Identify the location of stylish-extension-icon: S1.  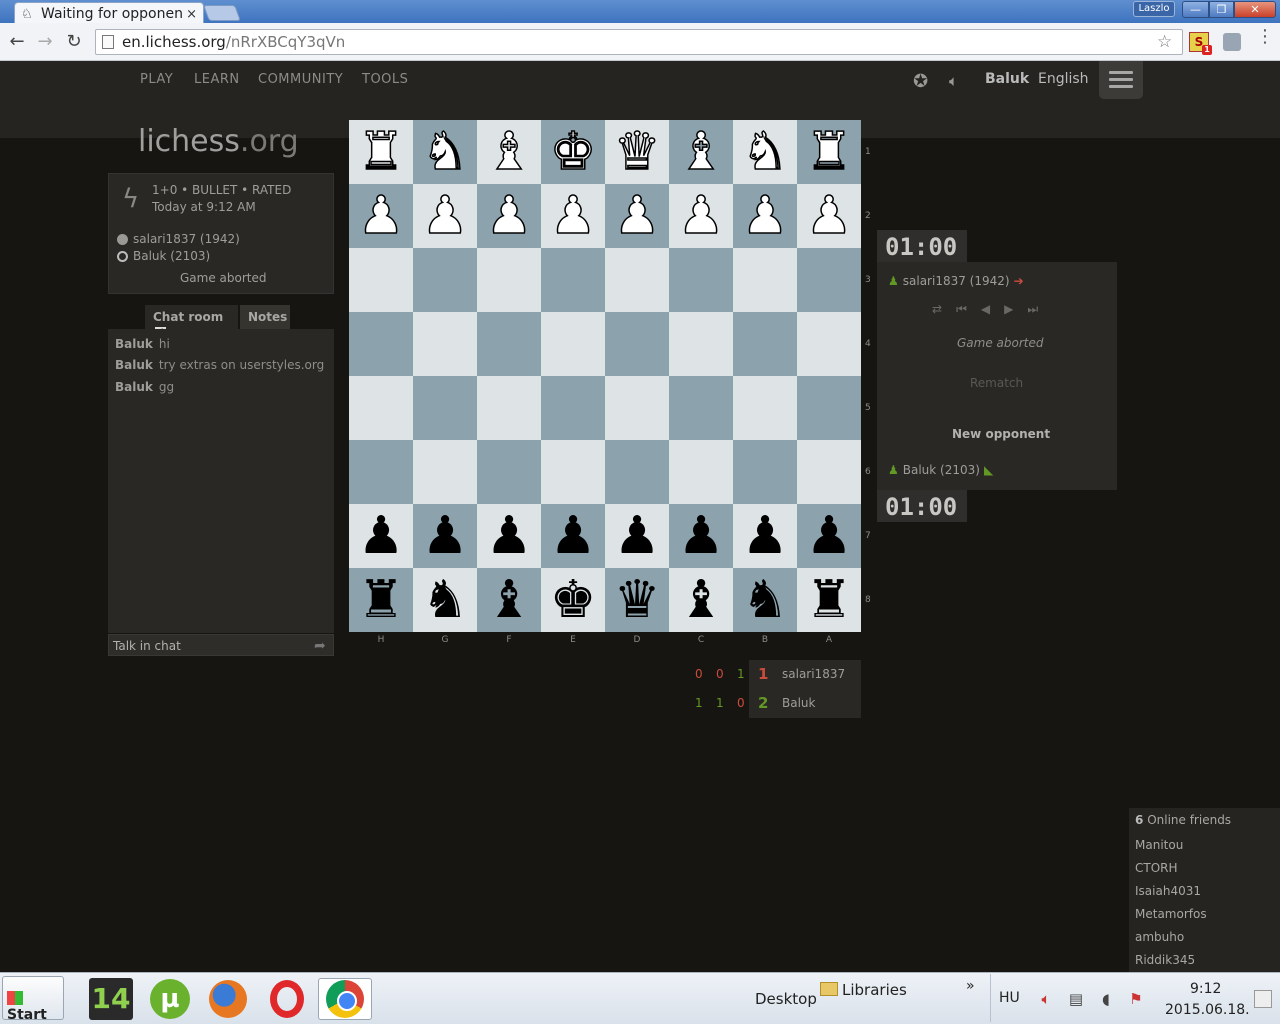
(1200, 43).